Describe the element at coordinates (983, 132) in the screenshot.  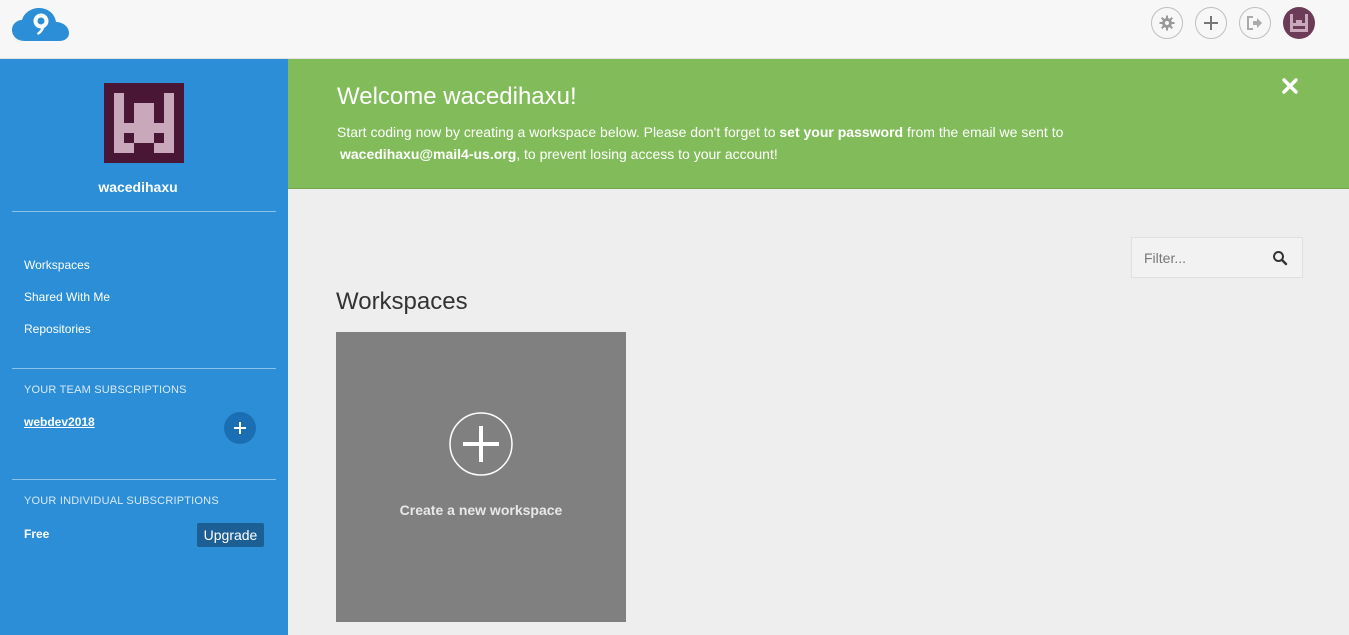
I see `banner-text-part: from the email we sent to` at that location.